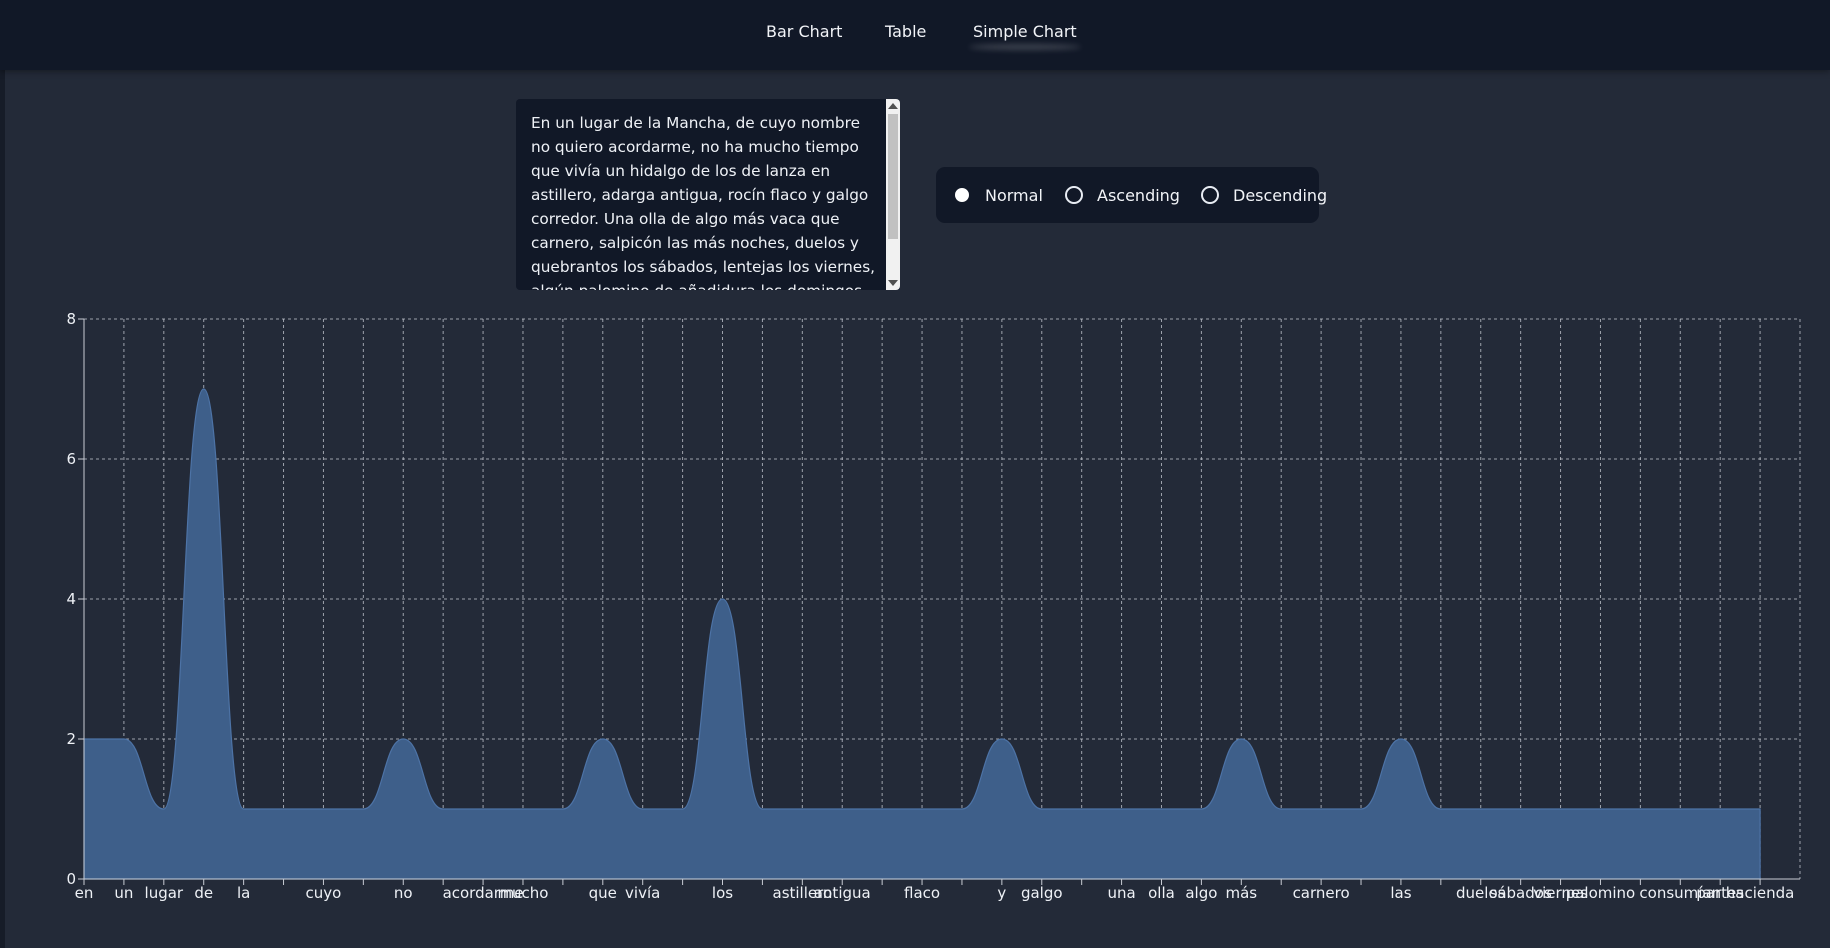 The width and height of the screenshot is (1830, 948). I want to click on x-tick-label: un, so click(123, 893).